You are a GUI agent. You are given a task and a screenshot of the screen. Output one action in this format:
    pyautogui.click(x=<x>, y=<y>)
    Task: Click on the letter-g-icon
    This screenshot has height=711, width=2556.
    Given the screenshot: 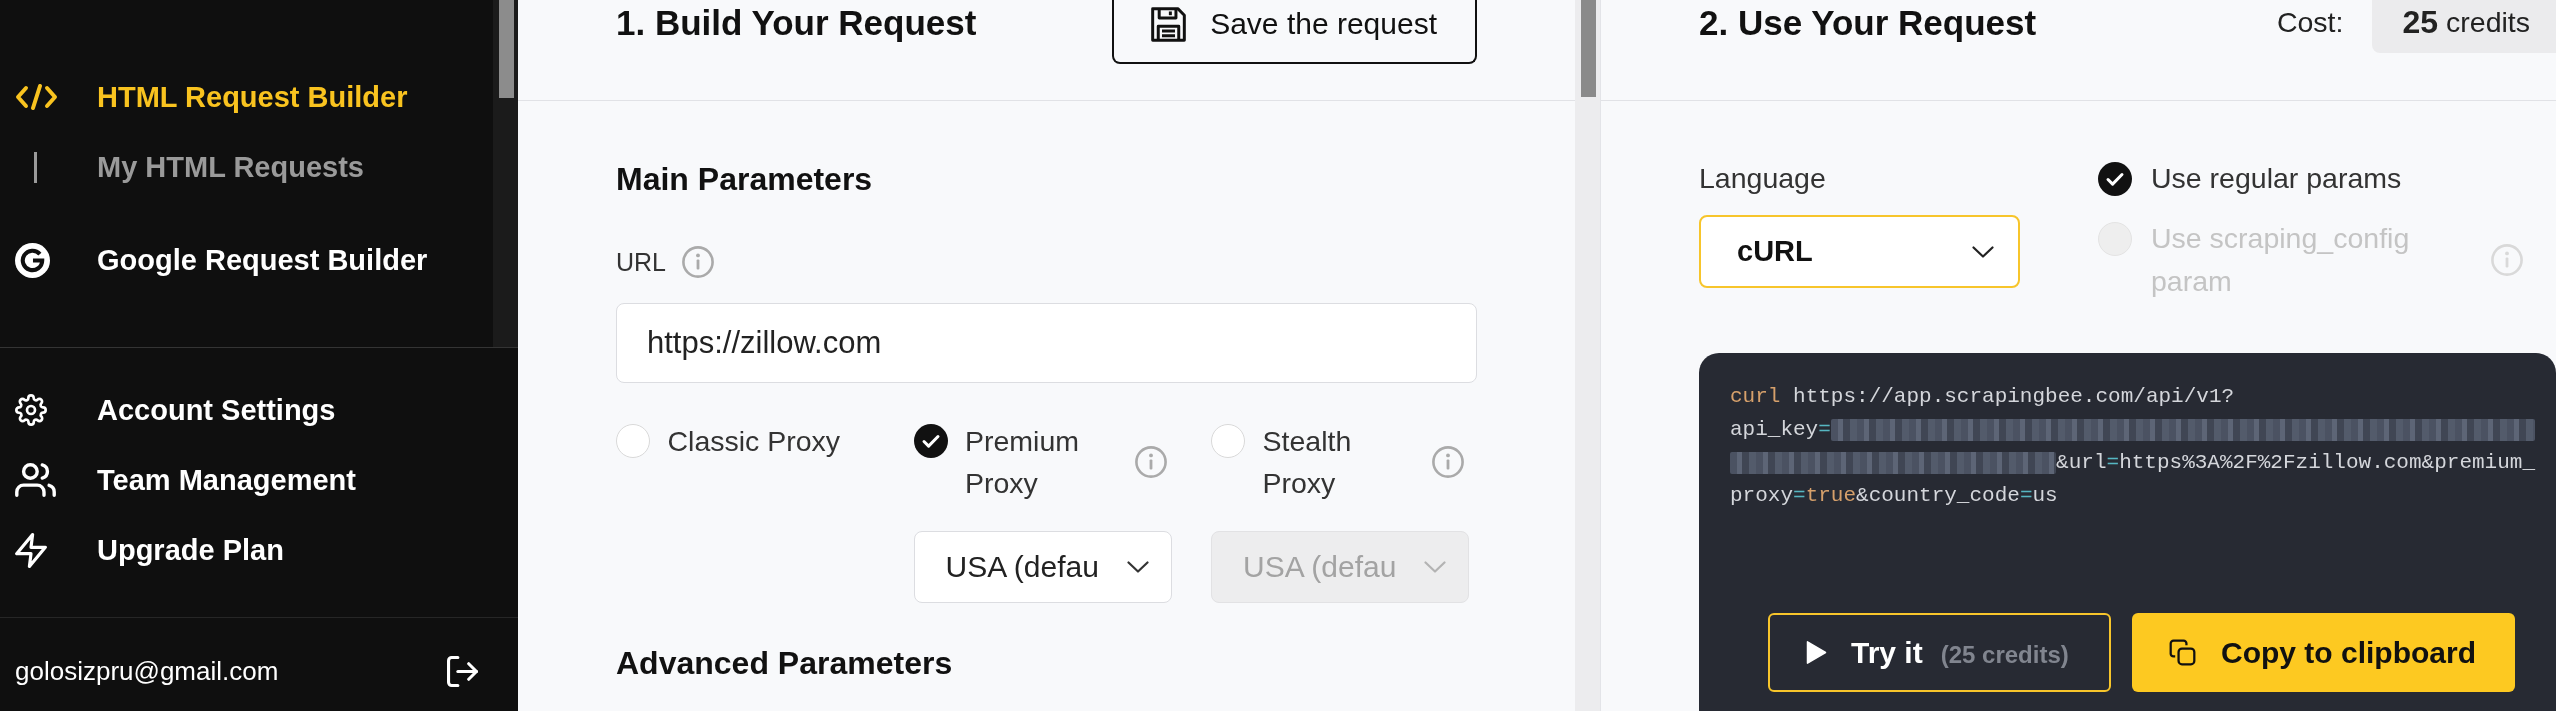 What is the action you would take?
    pyautogui.click(x=32, y=260)
    